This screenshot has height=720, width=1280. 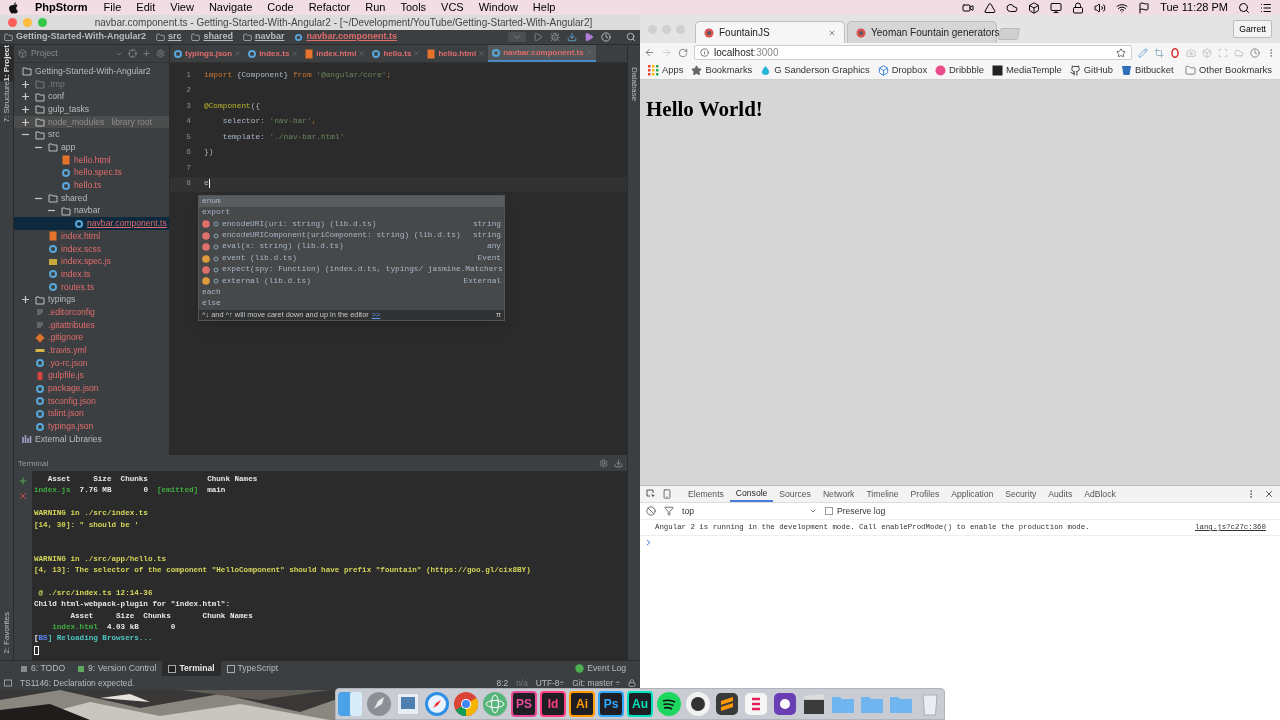 I want to click on app-icon: Ai, so click(x=582, y=704).